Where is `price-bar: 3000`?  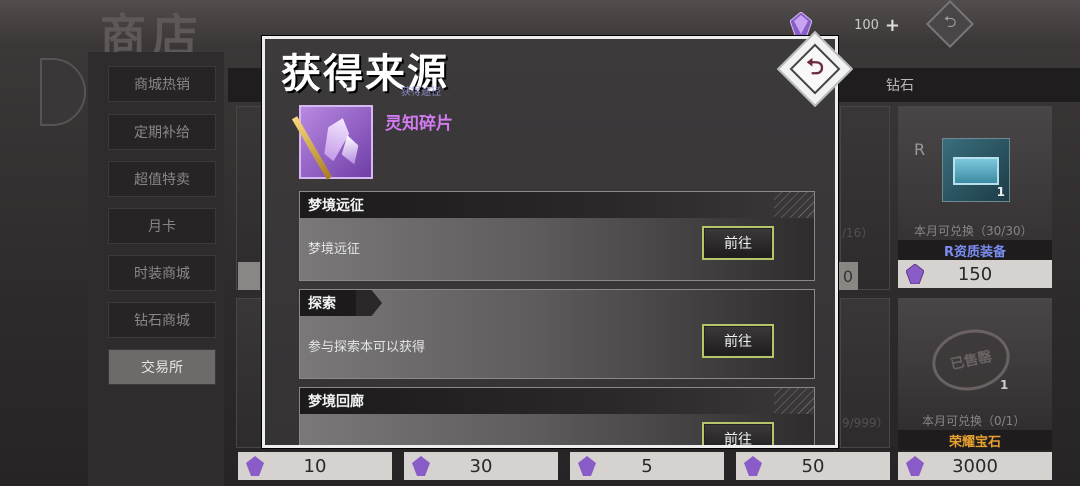
price-bar: 3000 is located at coordinates (975, 466).